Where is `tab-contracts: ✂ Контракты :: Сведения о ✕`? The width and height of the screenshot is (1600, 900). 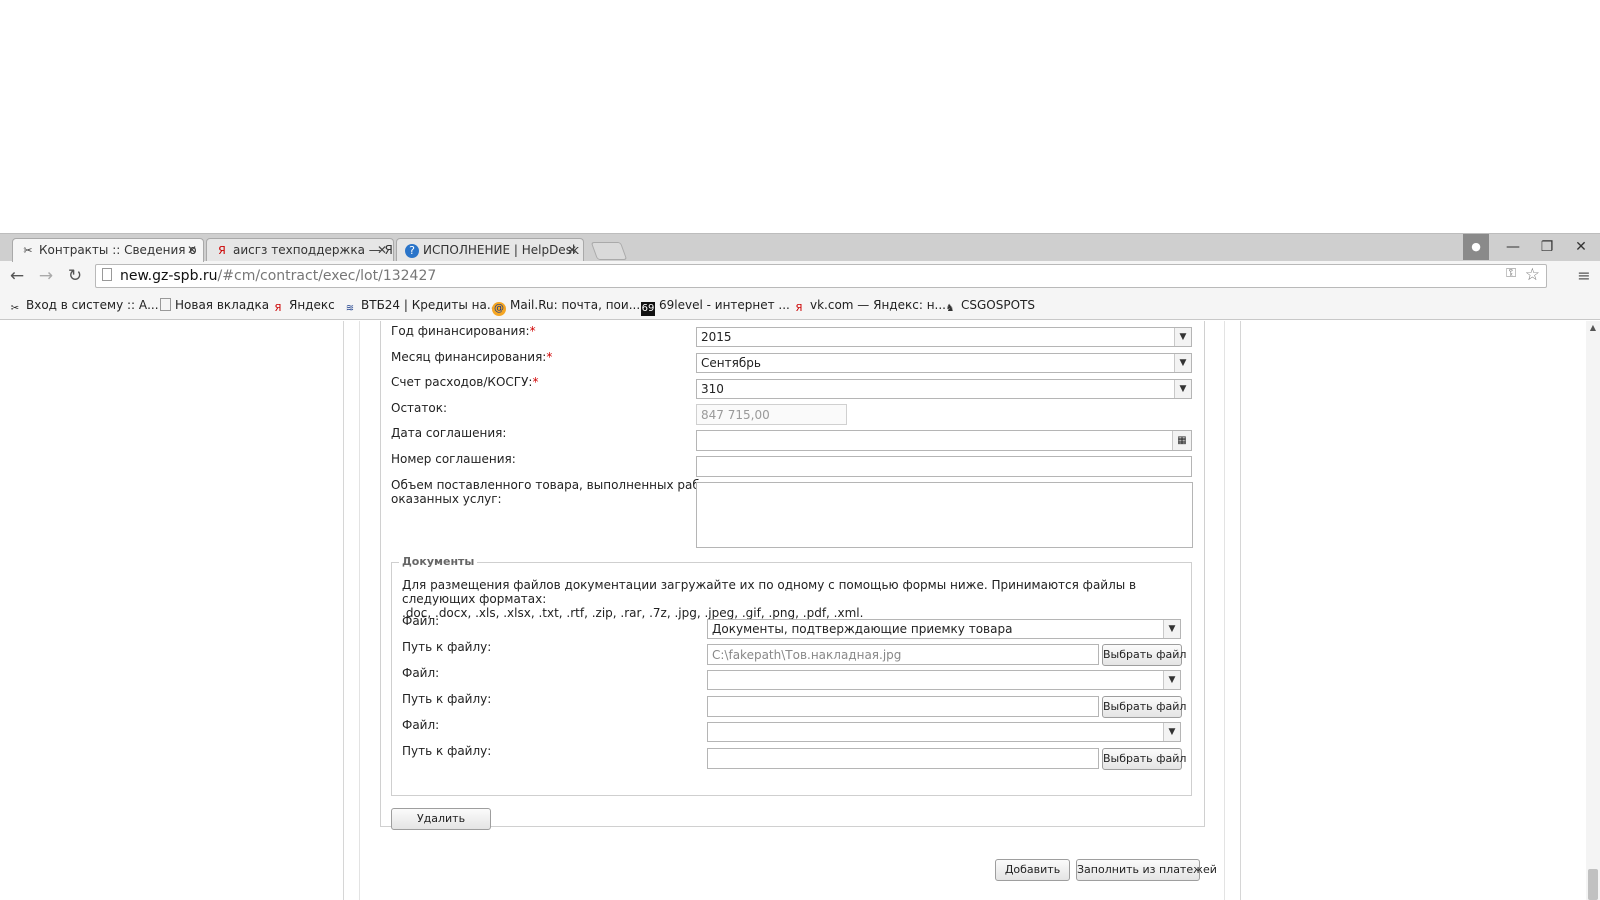
tab-contracts: ✂ Контракты :: Сведения о ✕ is located at coordinates (108, 250).